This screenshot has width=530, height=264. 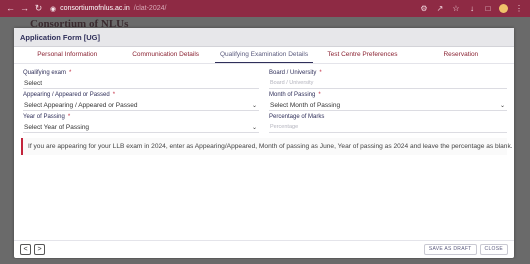 I want to click on appearing-passed-value: Select Appearing / Appeared or Passed, so click(x=81, y=105).